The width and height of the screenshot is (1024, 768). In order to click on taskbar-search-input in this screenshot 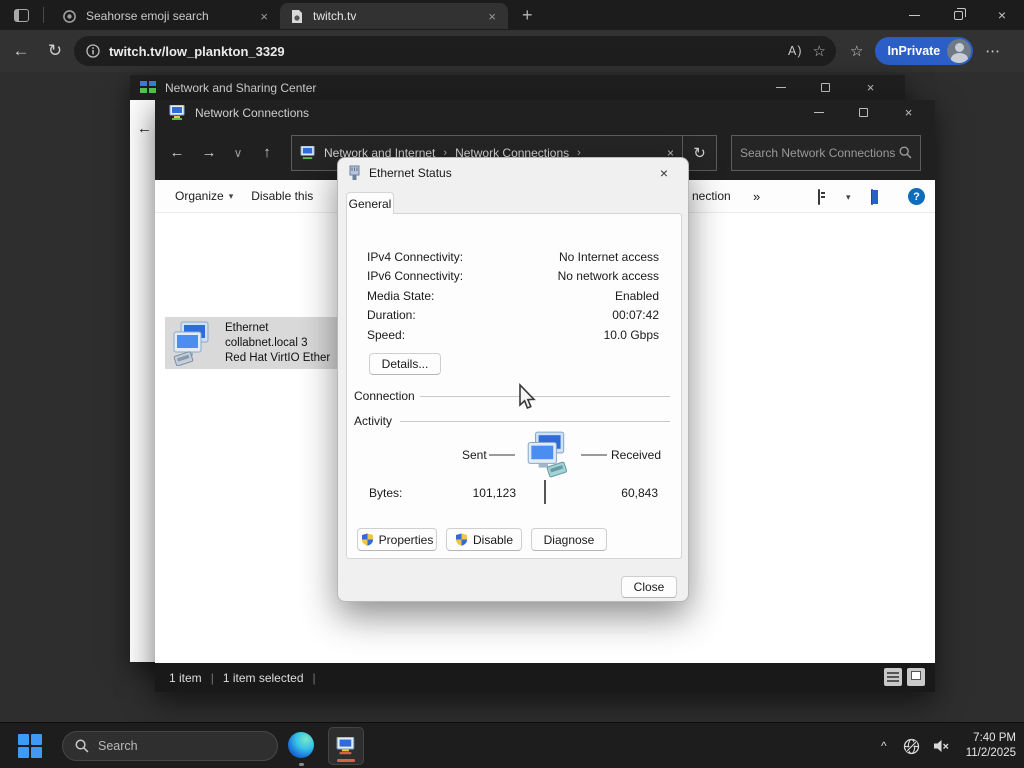, I will do `click(181, 746)`.